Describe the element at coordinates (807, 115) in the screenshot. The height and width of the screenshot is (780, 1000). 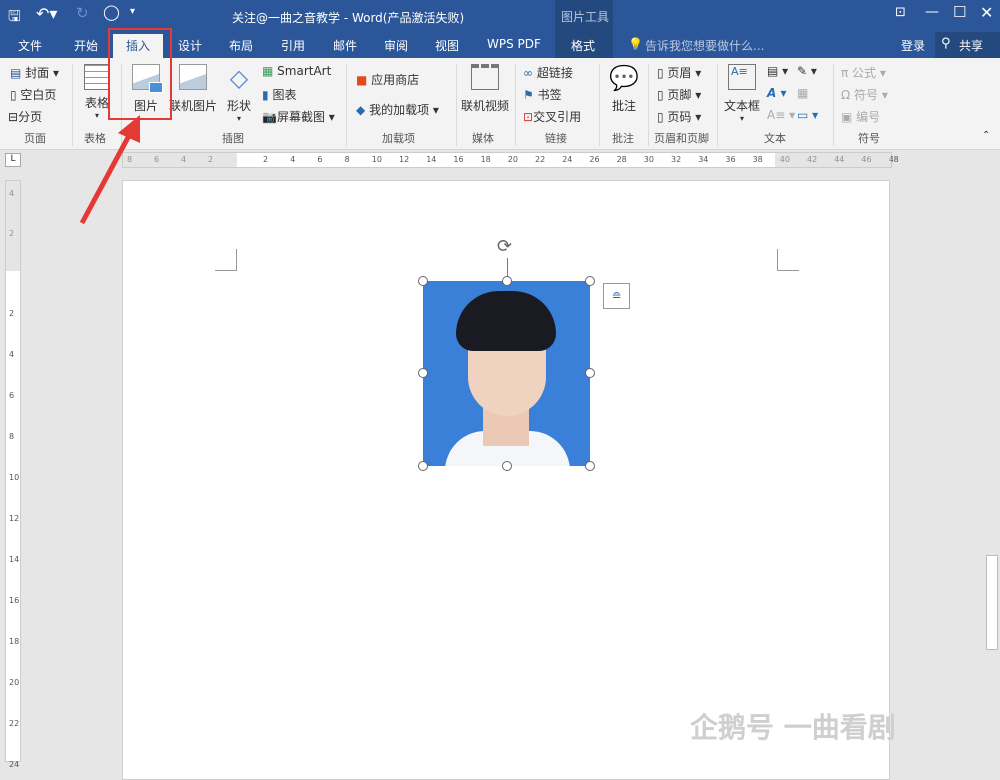
I see `object-icon: ▭ ▾` at that location.